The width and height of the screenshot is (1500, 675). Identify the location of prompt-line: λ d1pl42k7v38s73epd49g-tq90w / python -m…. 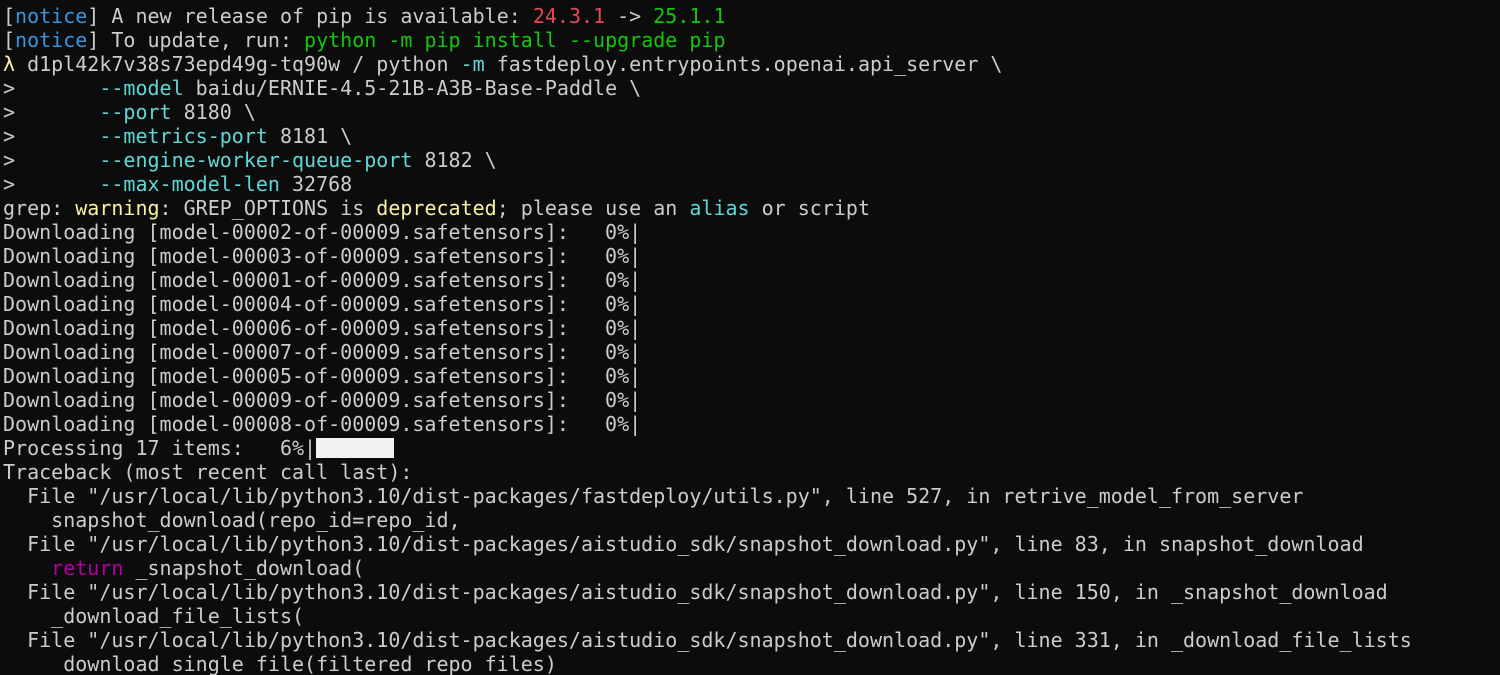
(751, 64).